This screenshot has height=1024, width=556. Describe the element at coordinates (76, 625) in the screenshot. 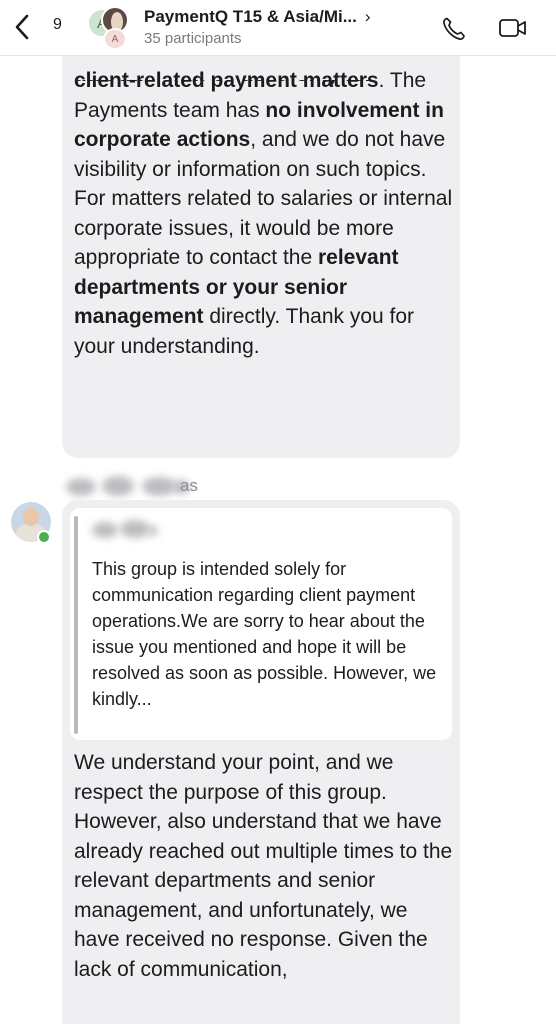

I see `quote-bar` at that location.